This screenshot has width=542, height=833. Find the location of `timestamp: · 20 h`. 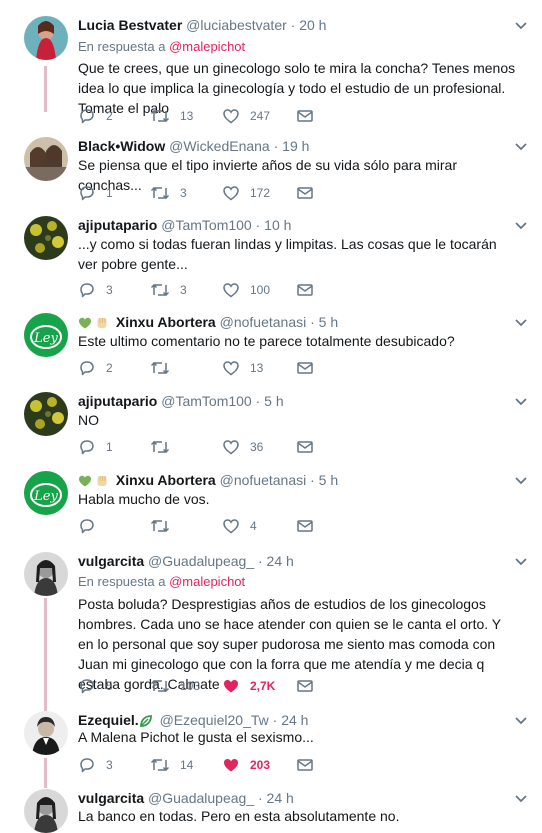

timestamp: · 20 h is located at coordinates (309, 25).